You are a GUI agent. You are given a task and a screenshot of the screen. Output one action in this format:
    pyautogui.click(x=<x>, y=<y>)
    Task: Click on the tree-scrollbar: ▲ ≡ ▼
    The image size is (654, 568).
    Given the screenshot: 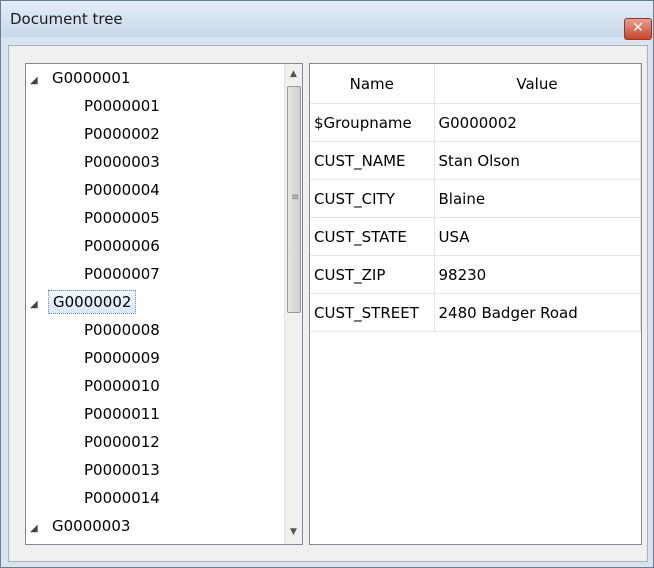 What is the action you would take?
    pyautogui.click(x=293, y=304)
    